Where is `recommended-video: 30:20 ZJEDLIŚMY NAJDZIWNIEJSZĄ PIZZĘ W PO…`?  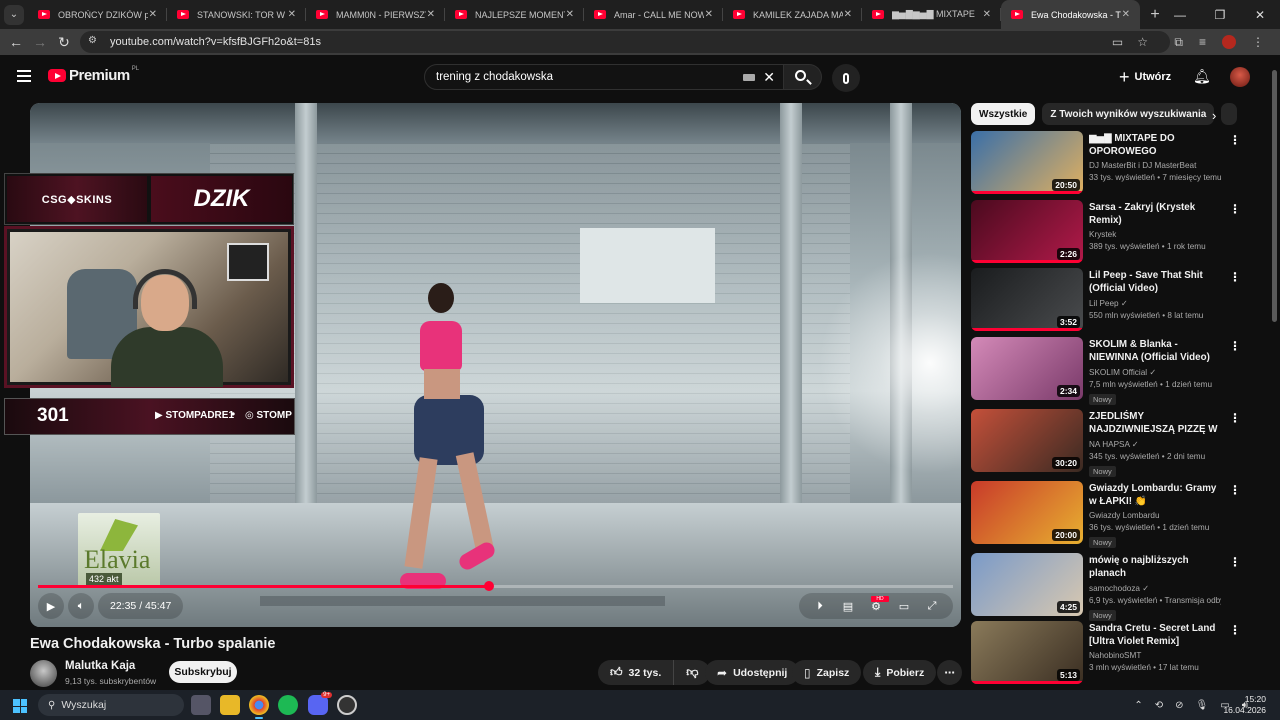 recommended-video: 30:20 ZJEDLIŚMY NAJDZIWNIEJSZĄ PIZZĘ W PO… is located at coordinates (1107, 443).